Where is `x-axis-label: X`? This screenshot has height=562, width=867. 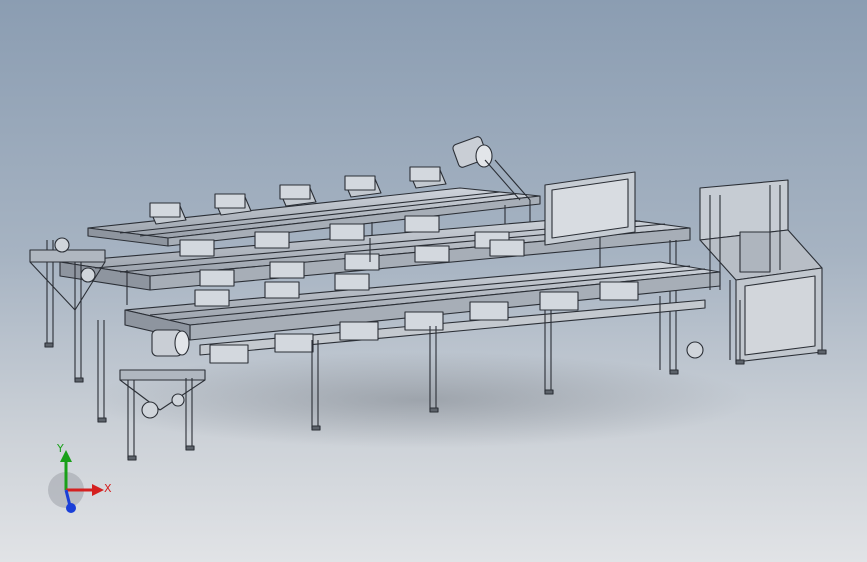 x-axis-label: X is located at coordinates (108, 488).